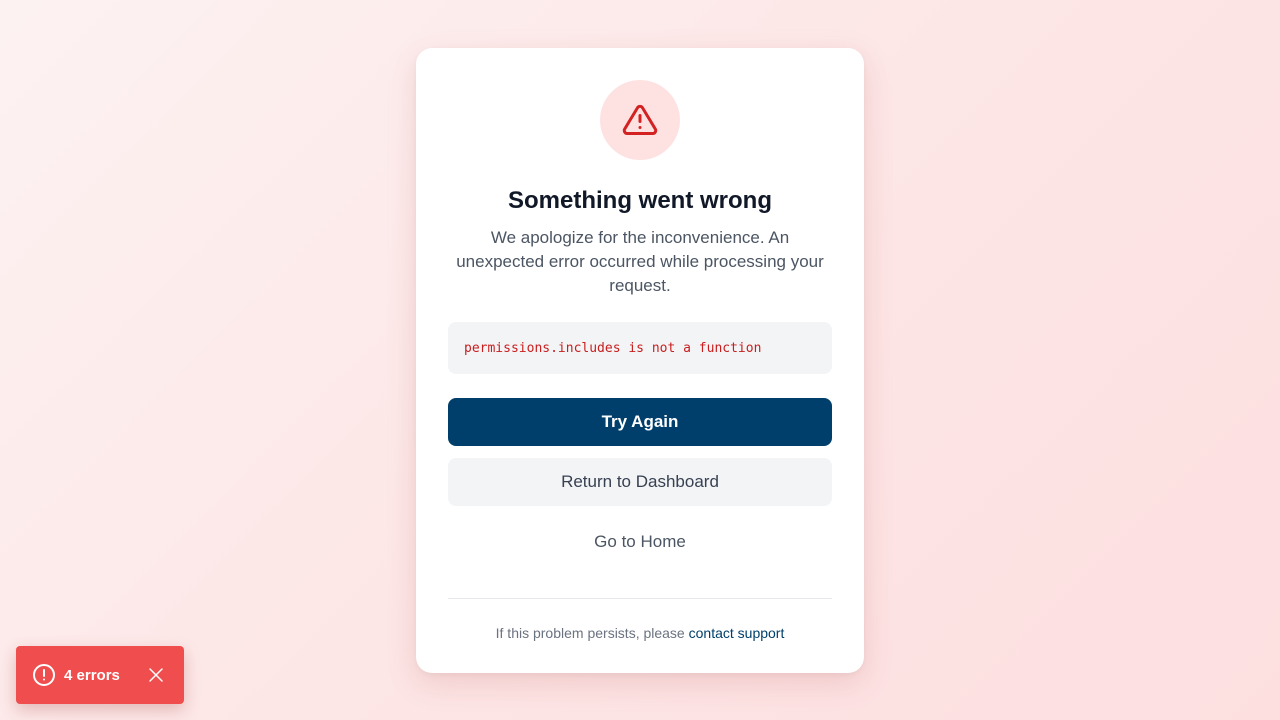 This screenshot has height=720, width=1280. I want to click on error-toast: 4 errors, so click(100, 675).